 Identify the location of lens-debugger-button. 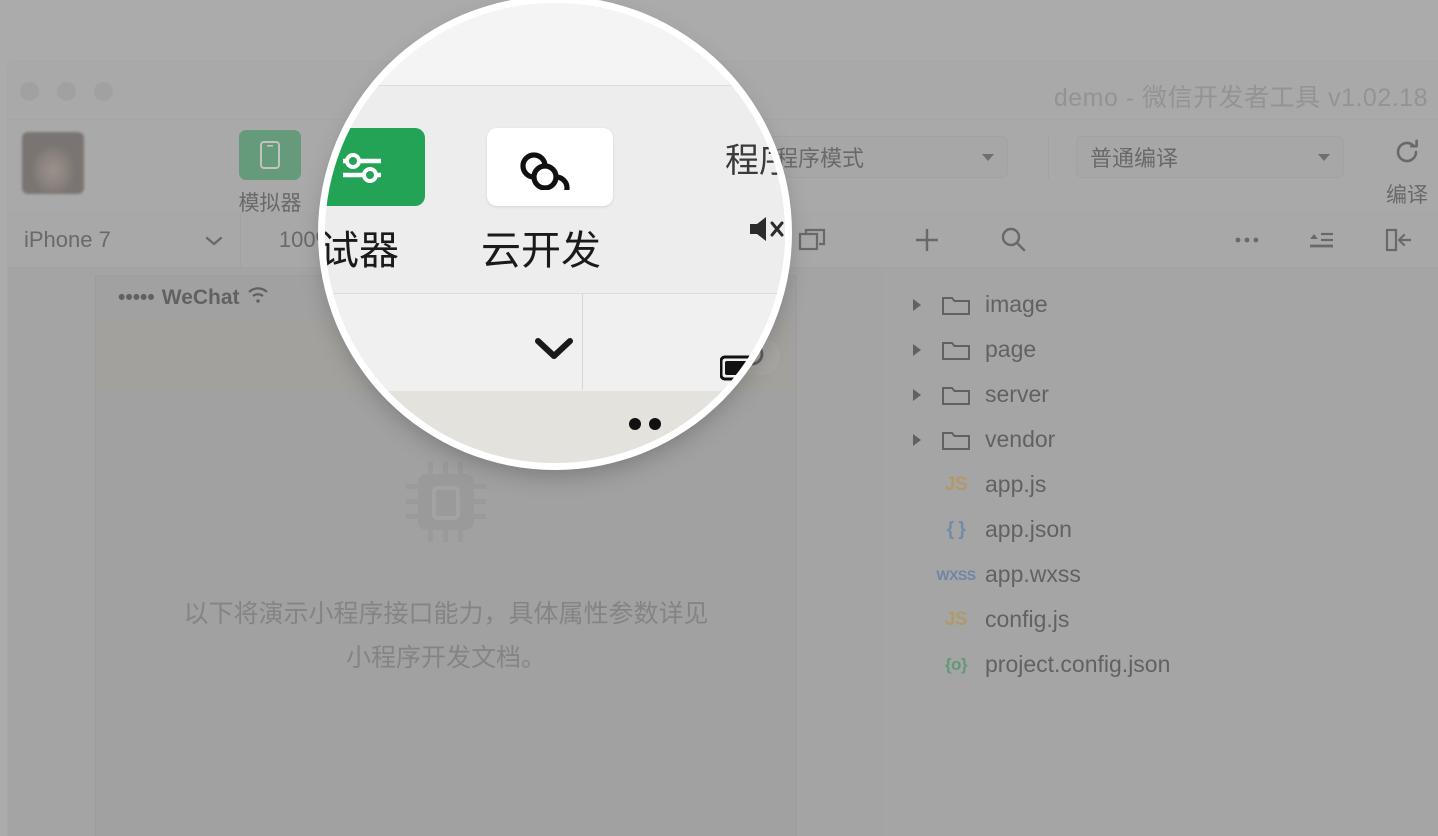
(375, 167).